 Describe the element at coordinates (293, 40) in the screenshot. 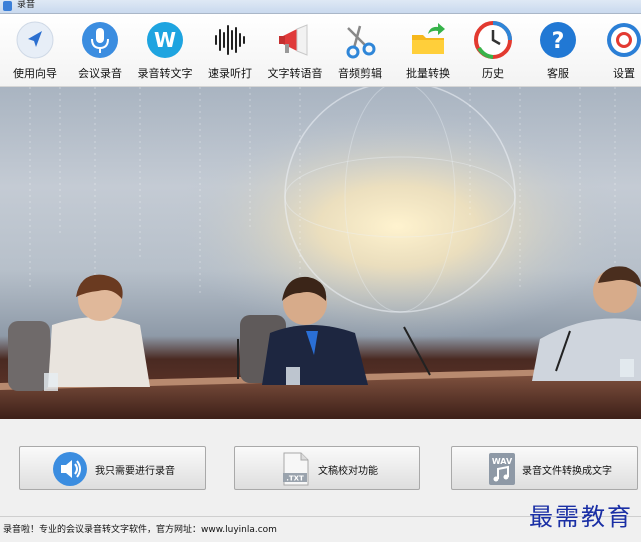

I see `megaphone-icon` at that location.